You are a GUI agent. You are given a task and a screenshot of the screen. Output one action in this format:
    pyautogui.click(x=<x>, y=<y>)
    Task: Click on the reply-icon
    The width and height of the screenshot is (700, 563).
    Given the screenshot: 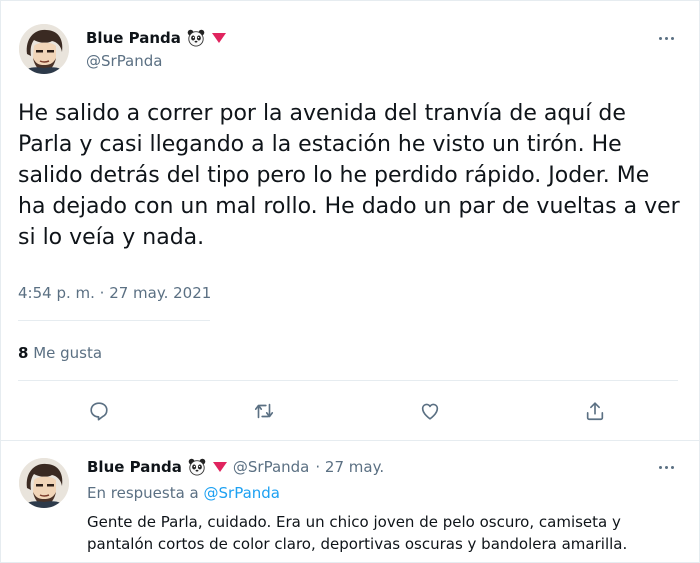 What is the action you would take?
    pyautogui.click(x=99, y=411)
    